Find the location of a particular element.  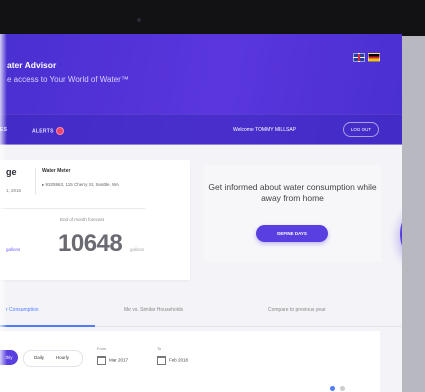

vertical-divider is located at coordinates (35, 181).